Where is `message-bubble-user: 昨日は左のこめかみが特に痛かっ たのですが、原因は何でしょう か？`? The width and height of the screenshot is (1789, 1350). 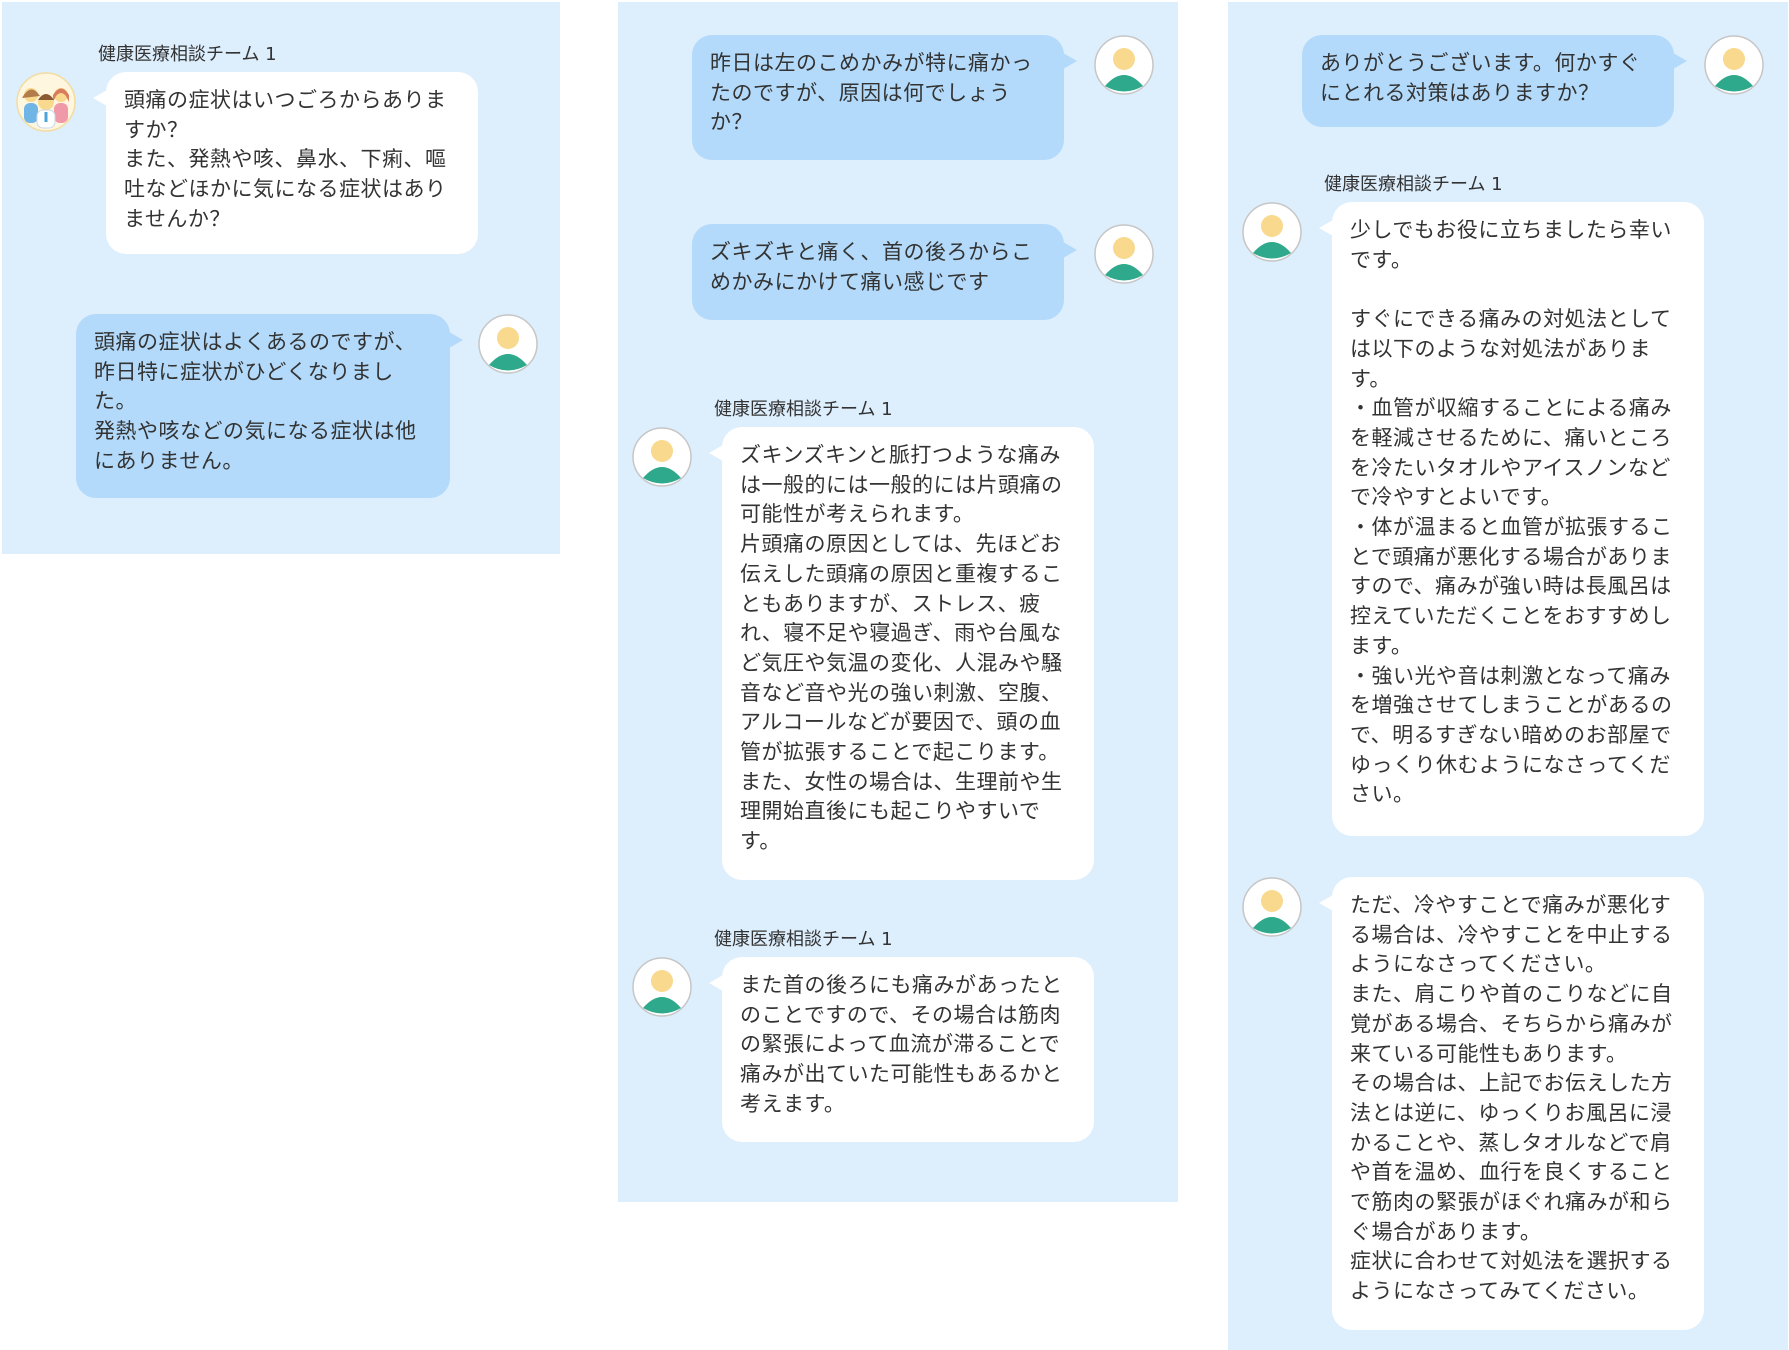 message-bubble-user: 昨日は左のこめかみが特に痛かっ たのですが、原因は何でしょう か？ is located at coordinates (884, 97).